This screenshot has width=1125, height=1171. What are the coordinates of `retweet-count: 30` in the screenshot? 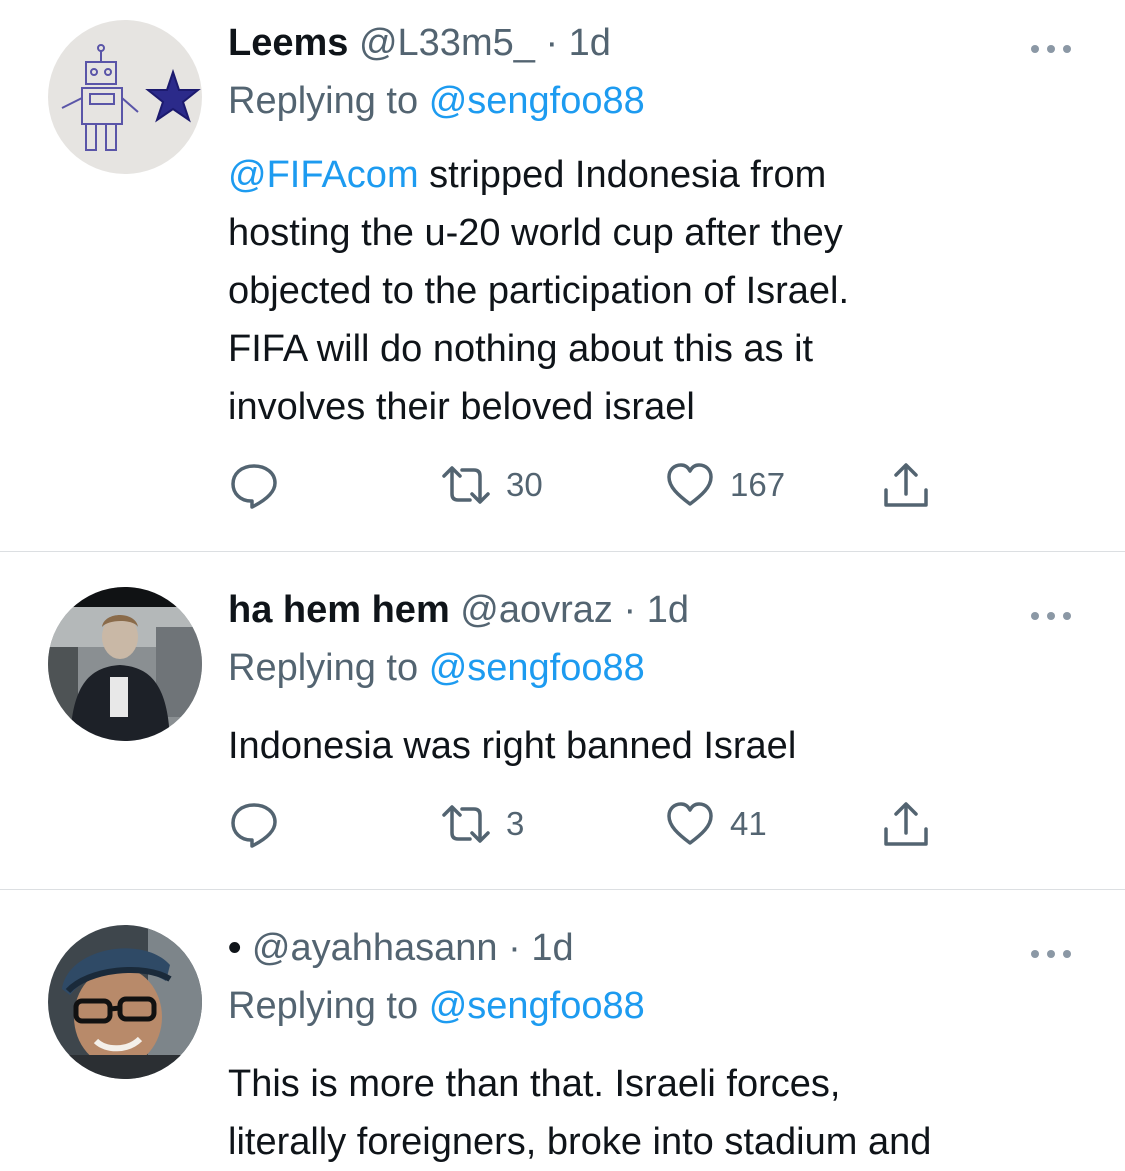 It's located at (524, 484).